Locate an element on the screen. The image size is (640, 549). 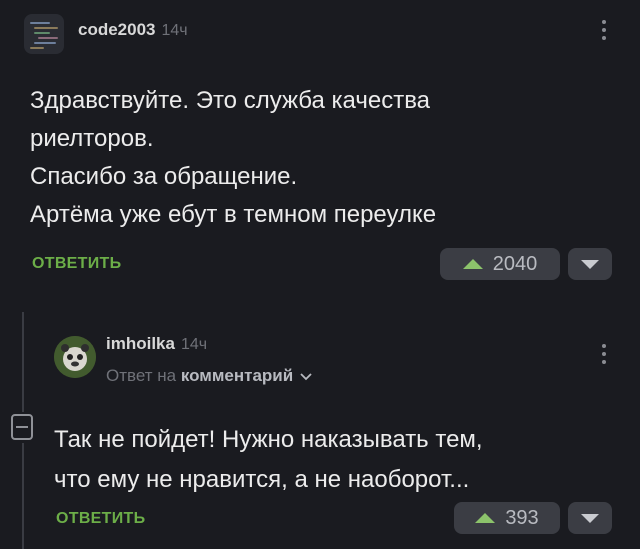
author-name: imhoilka is located at coordinates (140, 343).